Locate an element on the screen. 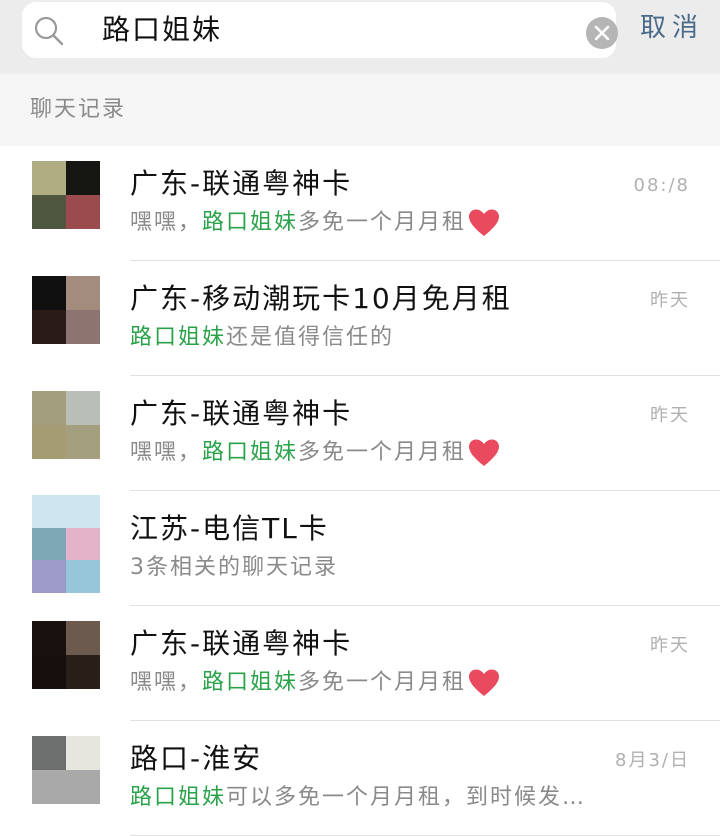 This screenshot has height=836, width=720. clear-search-button is located at coordinates (602, 33).